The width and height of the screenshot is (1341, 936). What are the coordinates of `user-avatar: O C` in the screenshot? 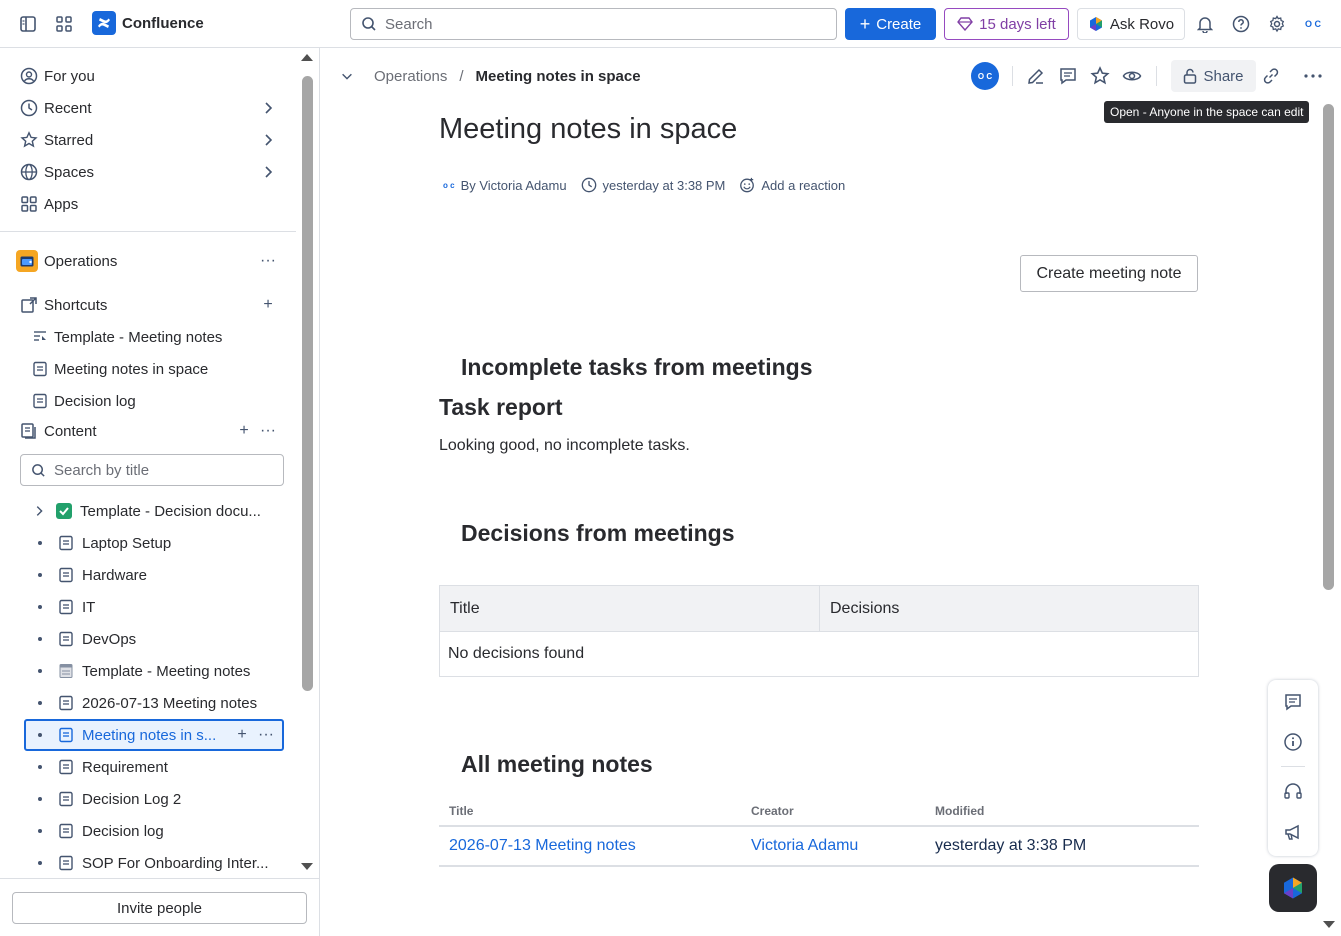 It's located at (1313, 24).